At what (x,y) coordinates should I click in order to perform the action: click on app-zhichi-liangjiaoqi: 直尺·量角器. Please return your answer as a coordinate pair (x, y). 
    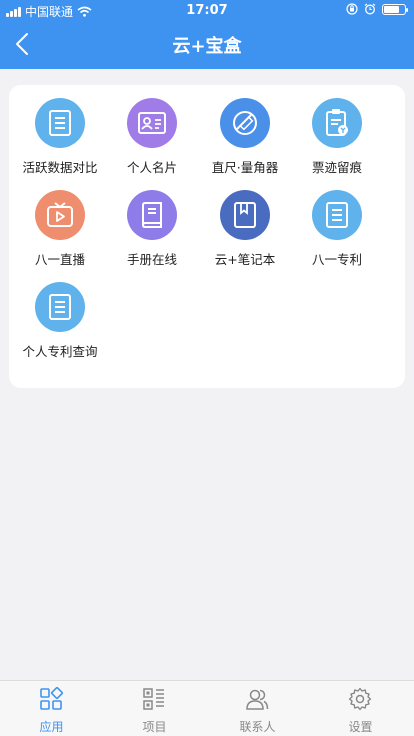
    Looking at the image, I should click on (245, 132).